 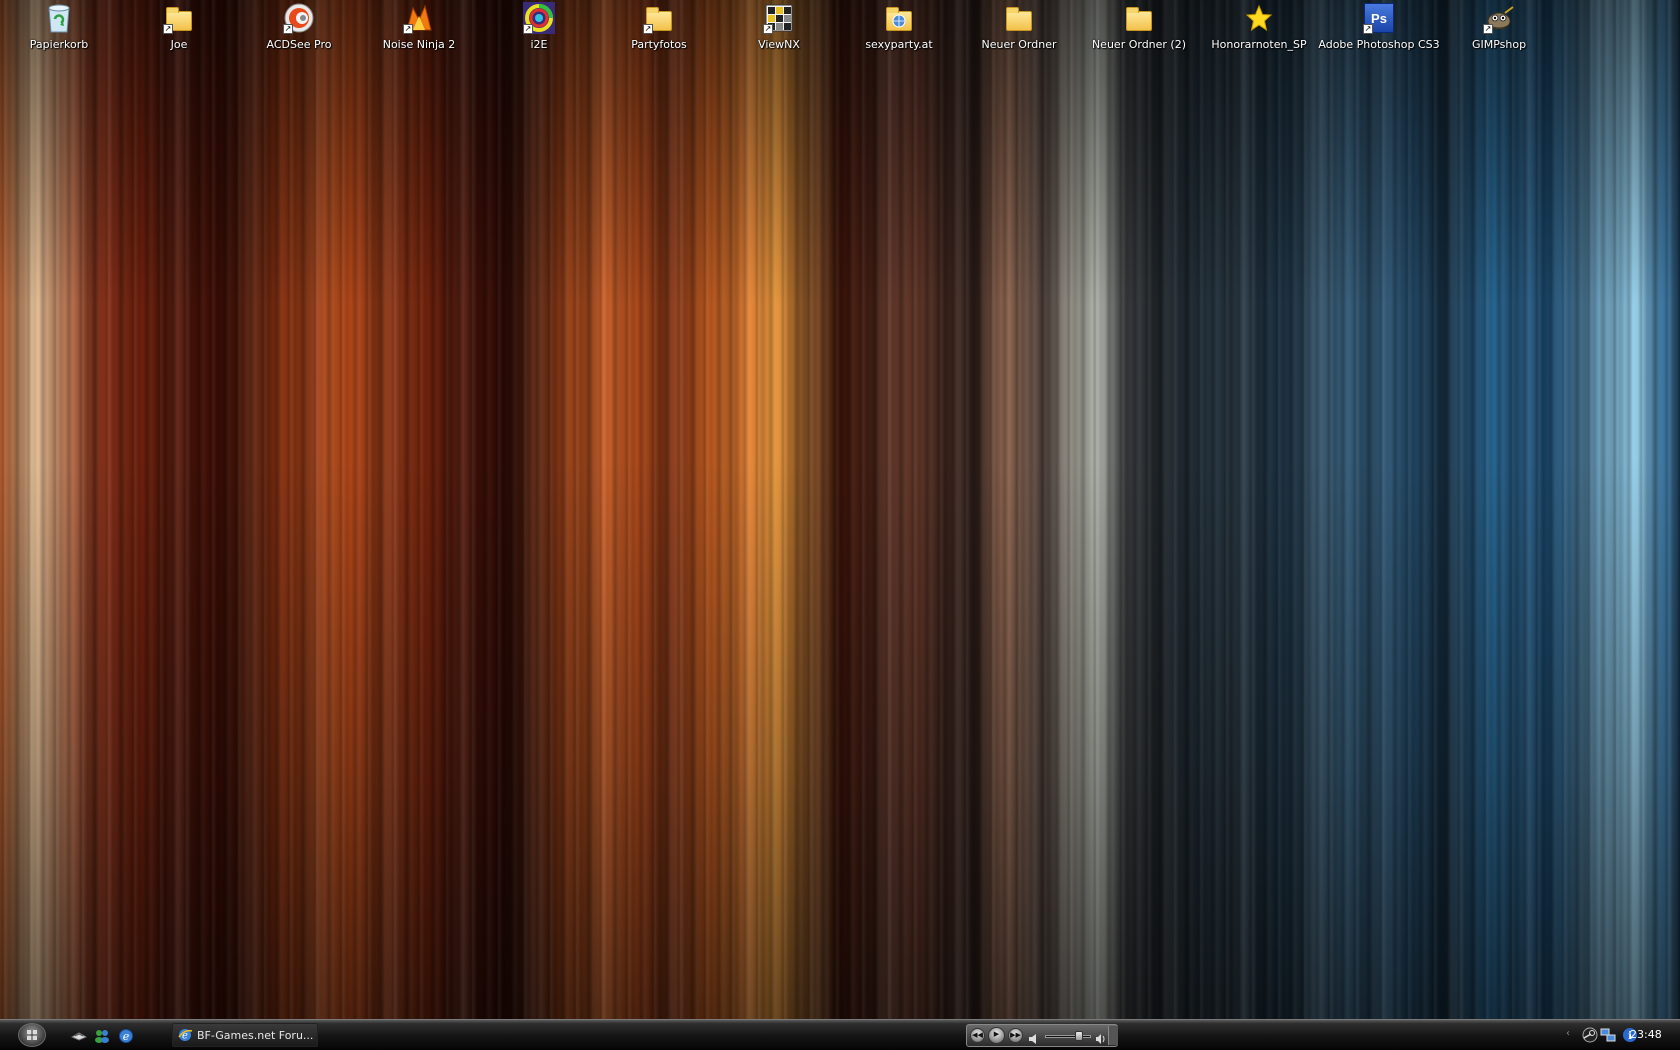 I want to click on desktop-icon-viewnx: ↗ ViewNX, so click(x=779, y=26).